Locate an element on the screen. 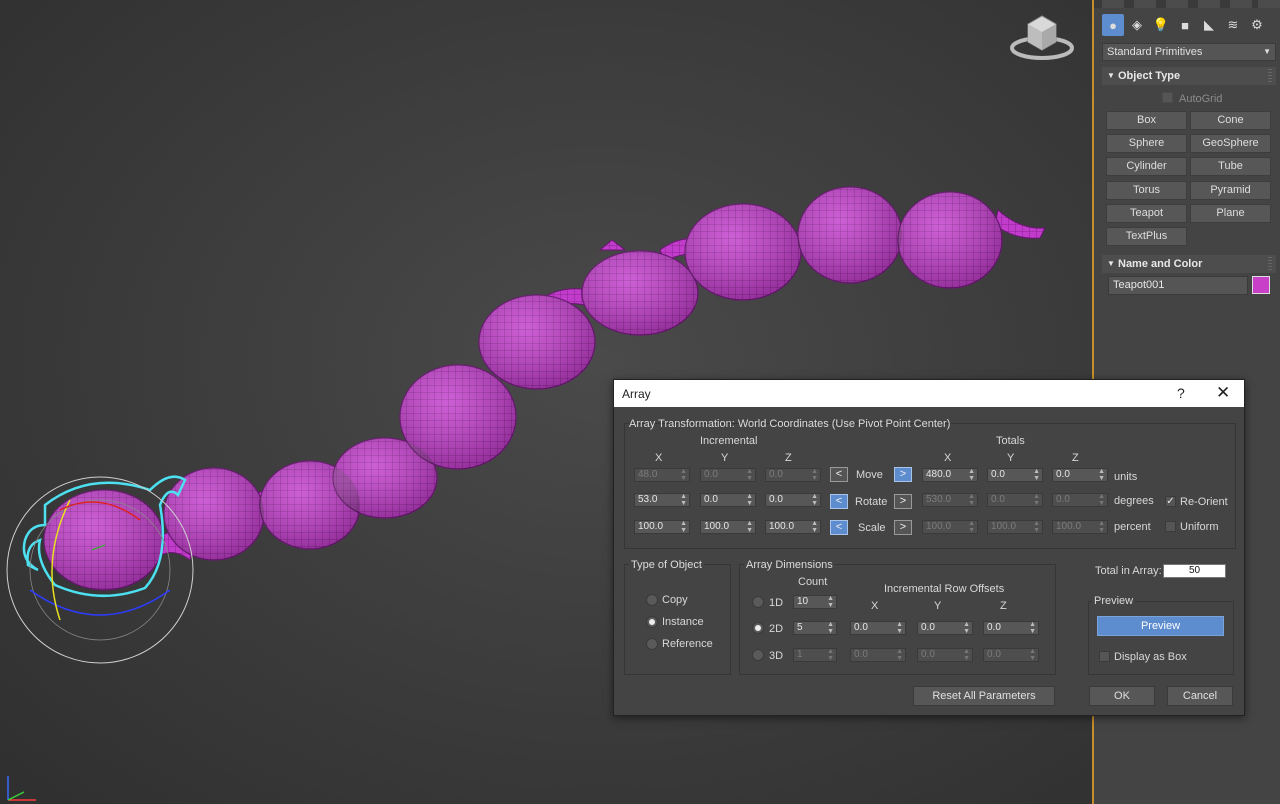  3d-offset-x: 0.0 ▲ ▼ is located at coordinates (878, 655).